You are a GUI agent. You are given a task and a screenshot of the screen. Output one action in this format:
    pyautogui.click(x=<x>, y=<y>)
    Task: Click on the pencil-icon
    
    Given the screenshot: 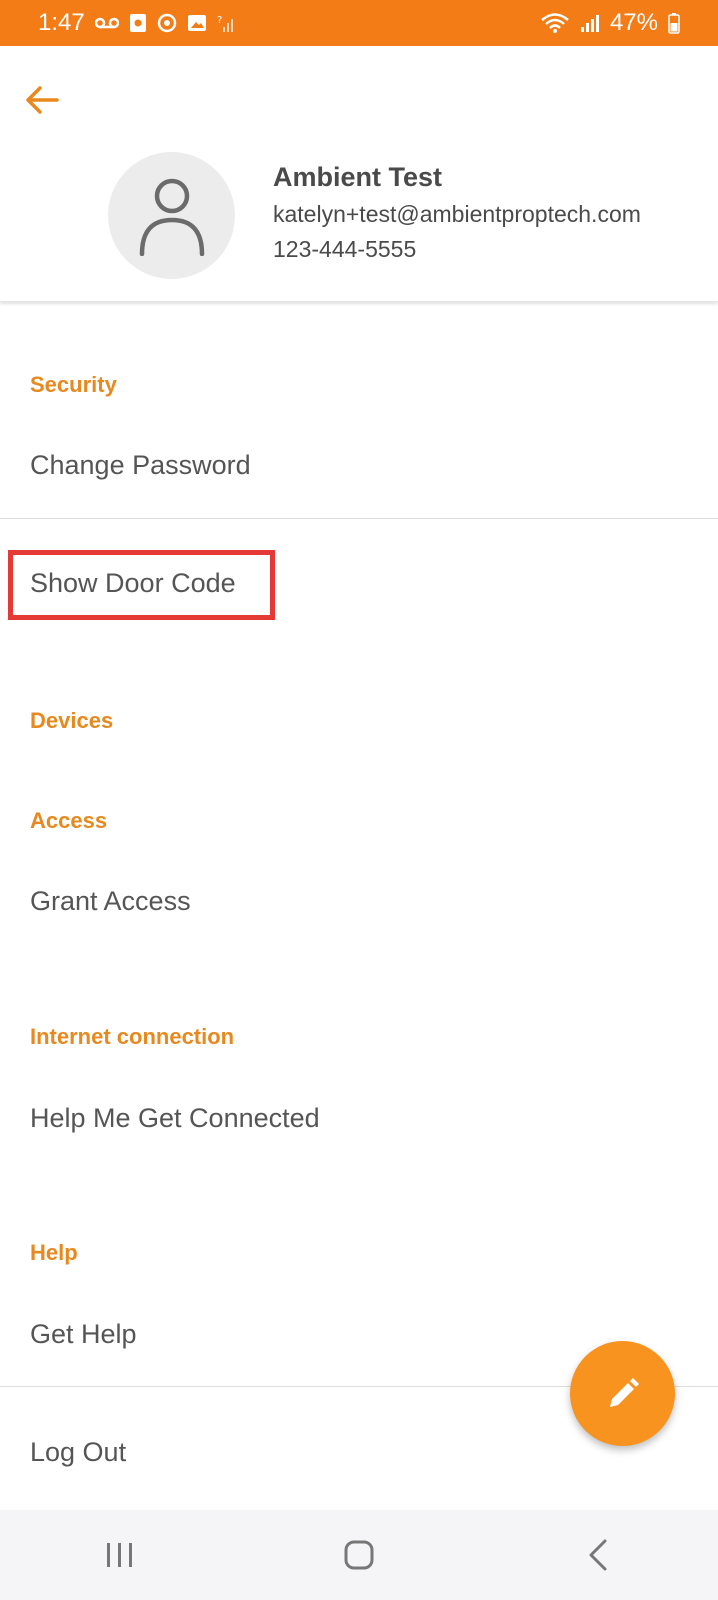 What is the action you would take?
    pyautogui.click(x=624, y=1392)
    